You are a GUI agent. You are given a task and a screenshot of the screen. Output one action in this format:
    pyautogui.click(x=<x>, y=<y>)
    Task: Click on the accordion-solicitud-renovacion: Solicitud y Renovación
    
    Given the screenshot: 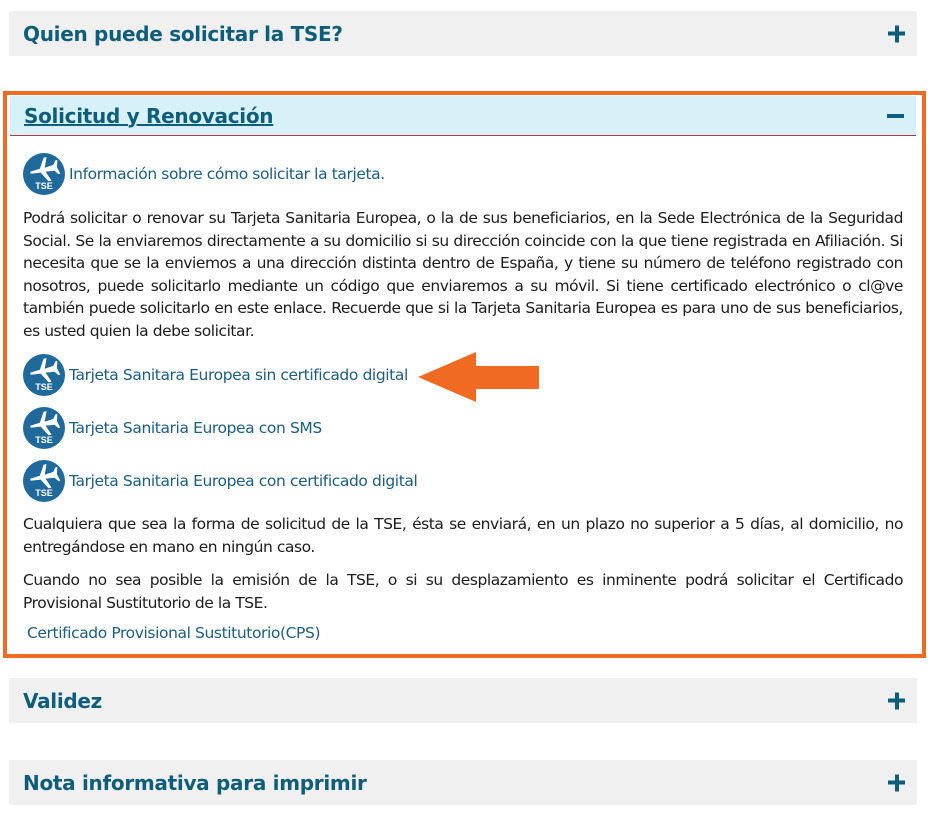 What is the action you would take?
    pyautogui.click(x=463, y=116)
    